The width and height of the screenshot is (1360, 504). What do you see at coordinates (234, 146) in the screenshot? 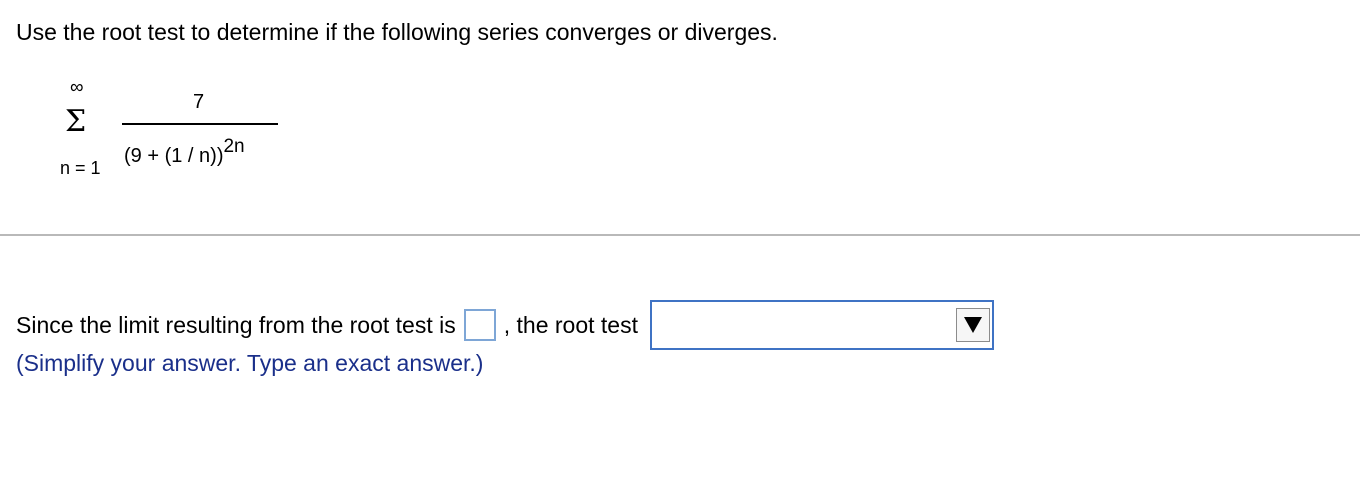
I see `denominator-exponent: 2n` at bounding box center [234, 146].